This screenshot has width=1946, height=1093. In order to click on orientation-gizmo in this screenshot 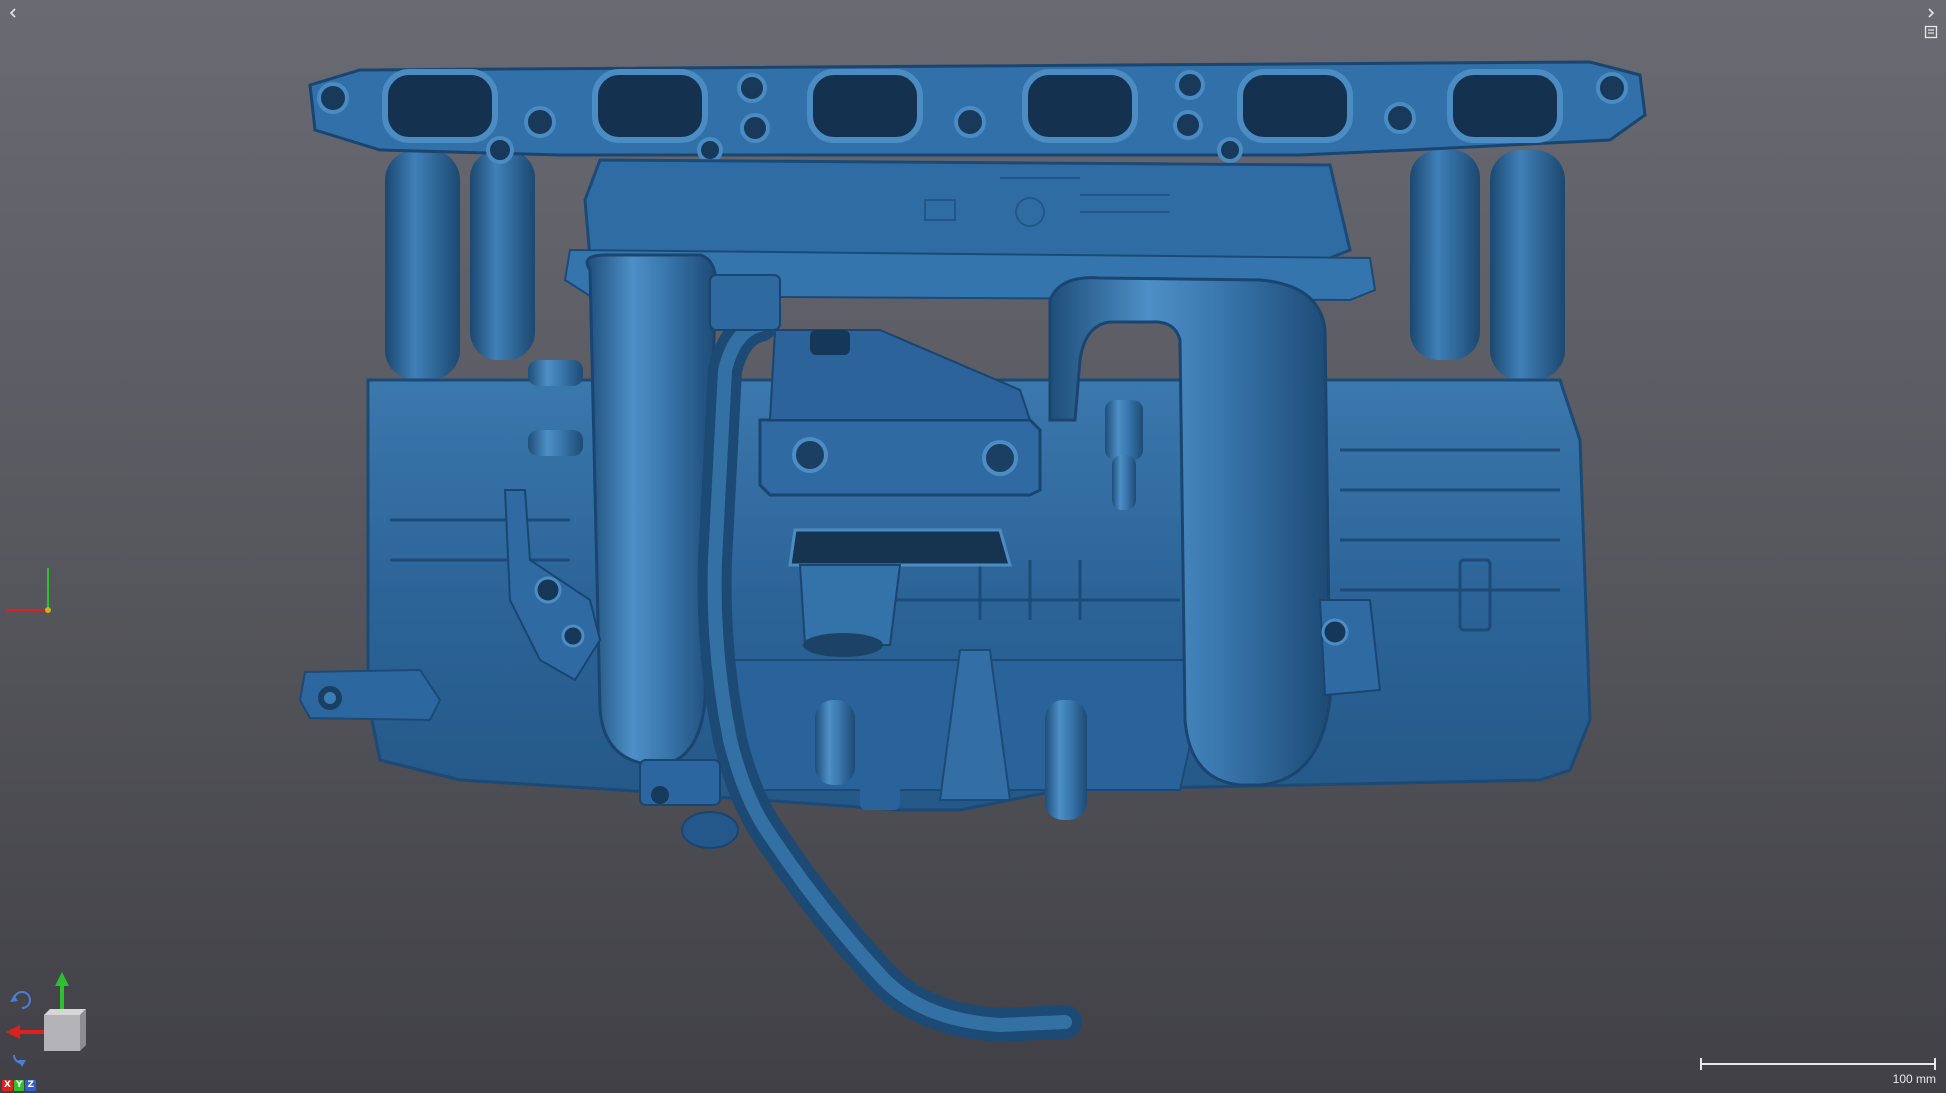, I will do `click(47, 1020)`.